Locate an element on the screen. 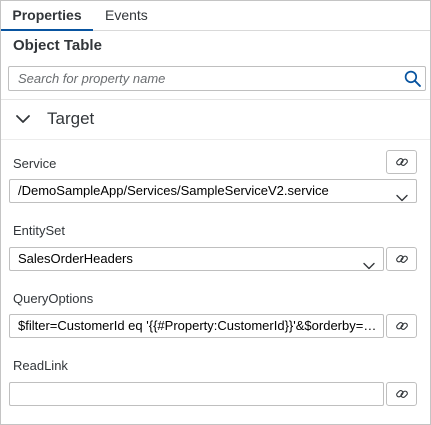 Image resolution: width=431 pixels, height=425 pixels. entityset-value: SalesOrderHeaders is located at coordinates (75, 258).